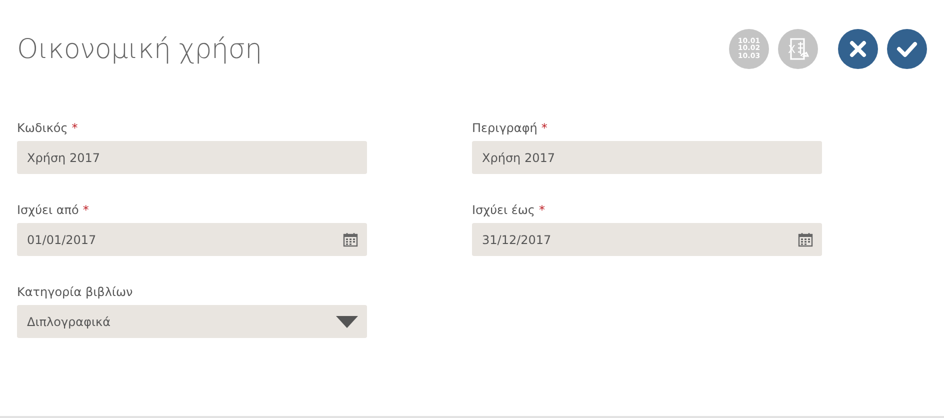 Image resolution: width=944 pixels, height=418 pixels. What do you see at coordinates (75, 292) in the screenshot?
I see `field-label: Κατηγορία βιβλίων` at bounding box center [75, 292].